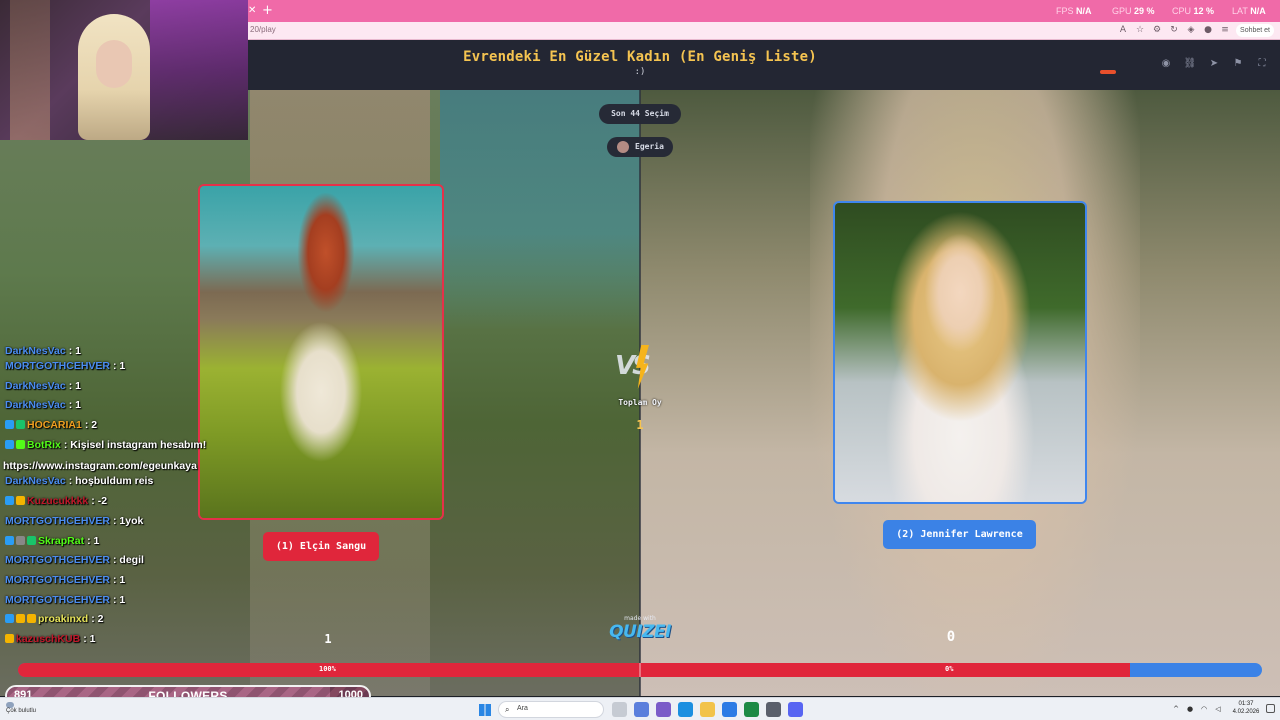  I want to click on chat-button: Sohbet et, so click(1255, 30).